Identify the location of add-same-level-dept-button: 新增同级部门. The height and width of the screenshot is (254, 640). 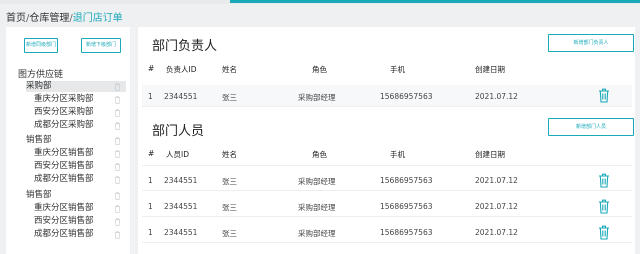
(41, 45).